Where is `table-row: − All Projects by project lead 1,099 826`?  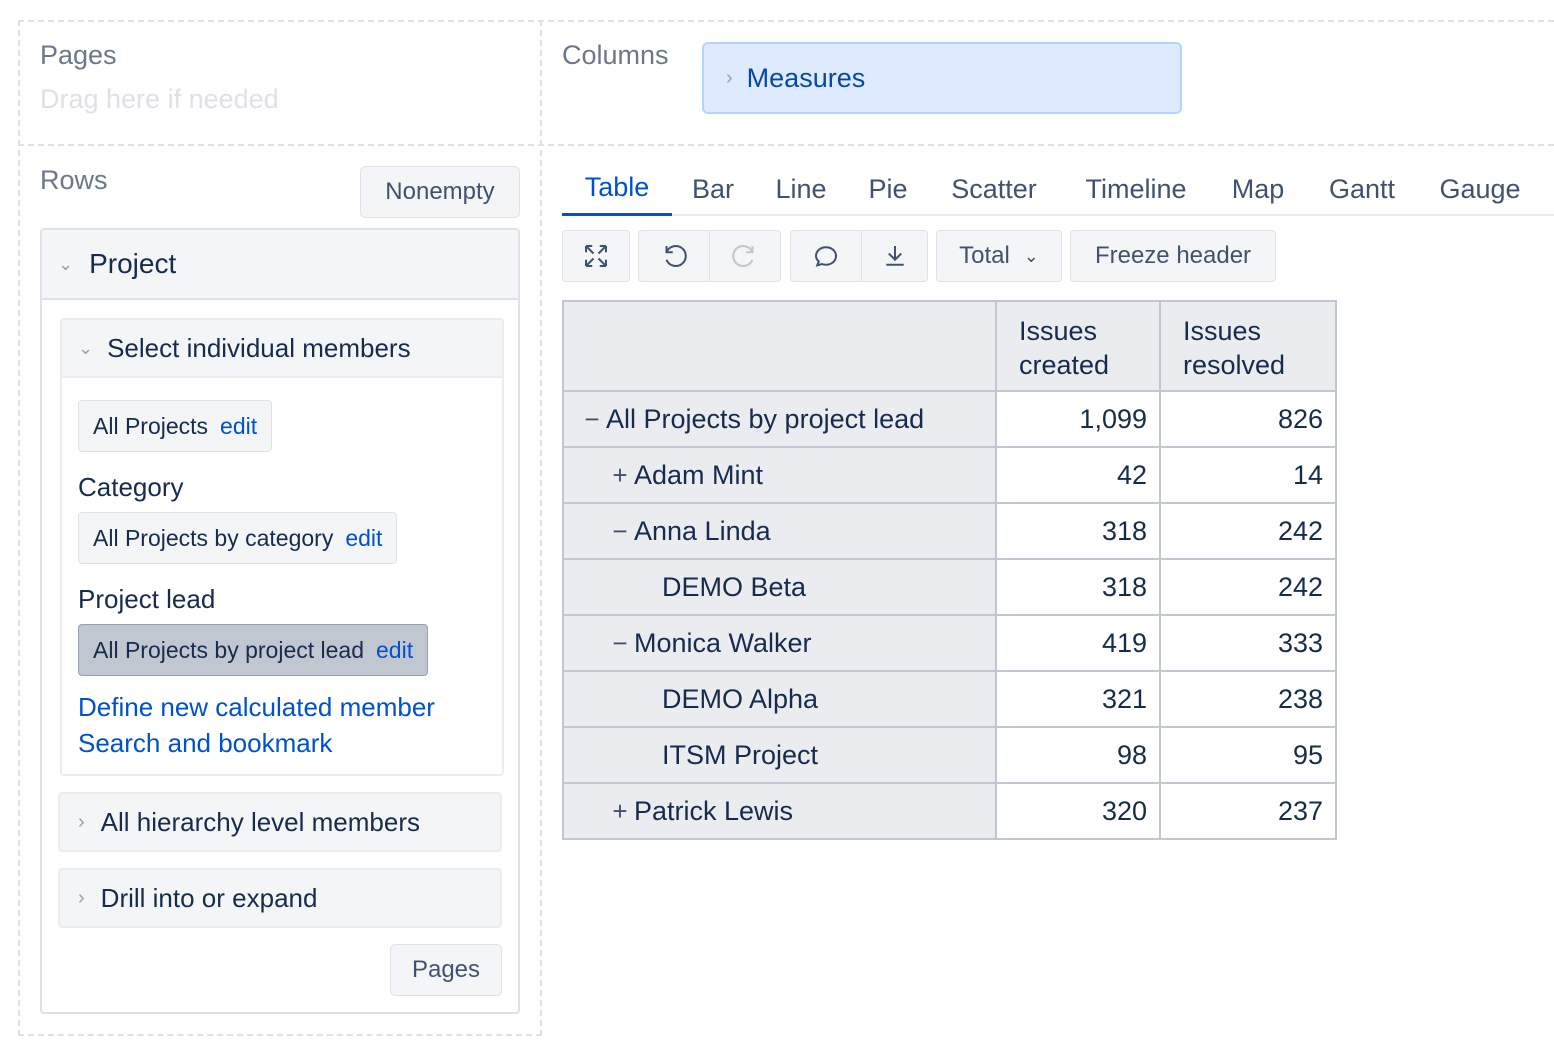 table-row: − All Projects by project lead 1,099 826 is located at coordinates (949, 419).